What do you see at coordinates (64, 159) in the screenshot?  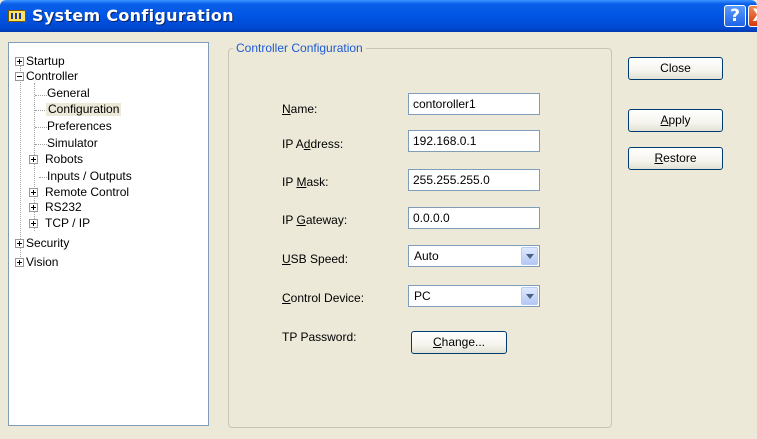 I see `tree-item-label: Robots` at bounding box center [64, 159].